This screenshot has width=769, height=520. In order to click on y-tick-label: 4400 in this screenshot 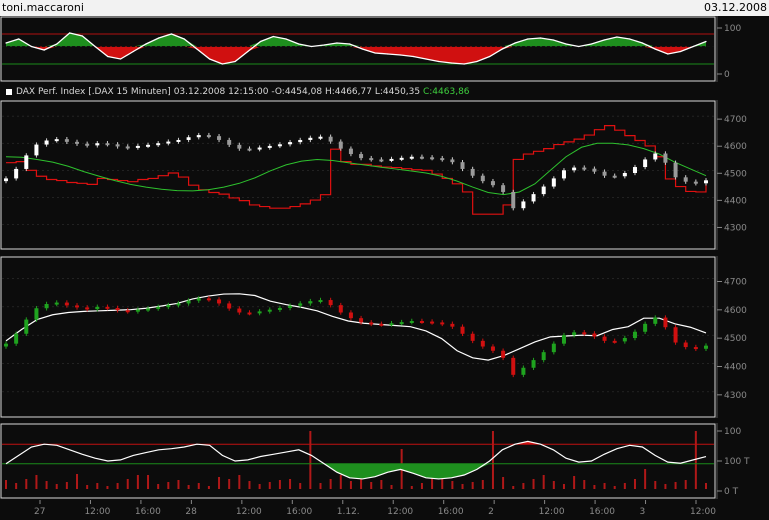, I will do `click(735, 201)`.